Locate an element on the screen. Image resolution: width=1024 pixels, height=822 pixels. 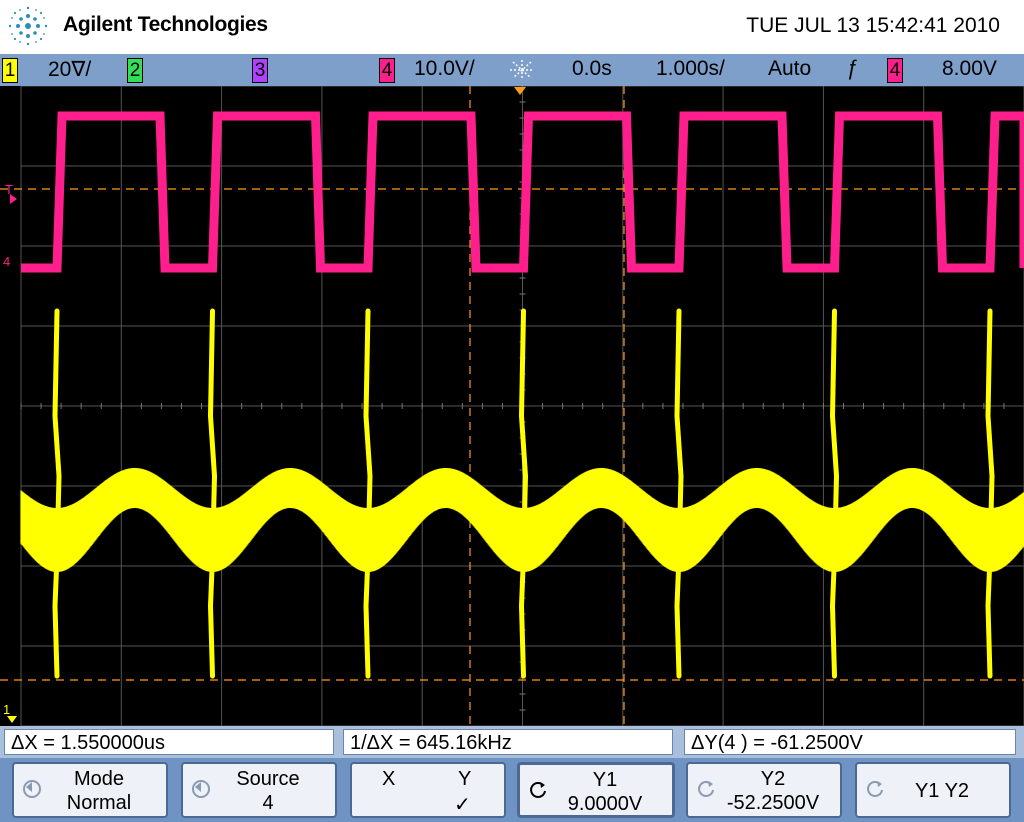
x-option: X is located at coordinates (389, 779).